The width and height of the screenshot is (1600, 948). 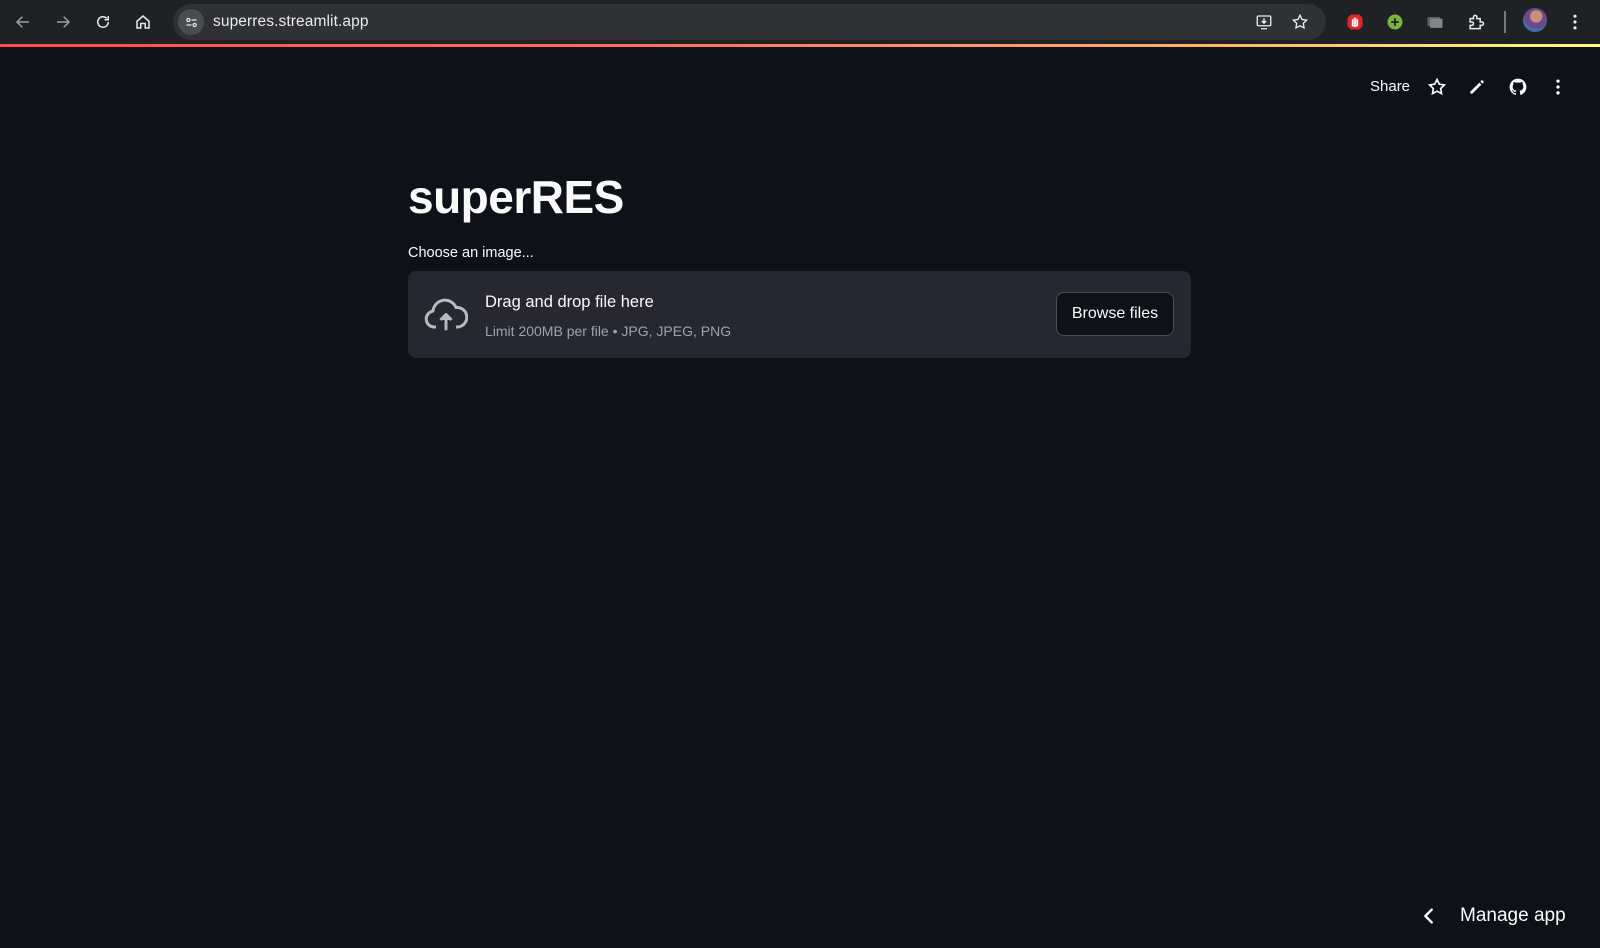 I want to click on green-plus-extension-icon, so click(x=1395, y=22).